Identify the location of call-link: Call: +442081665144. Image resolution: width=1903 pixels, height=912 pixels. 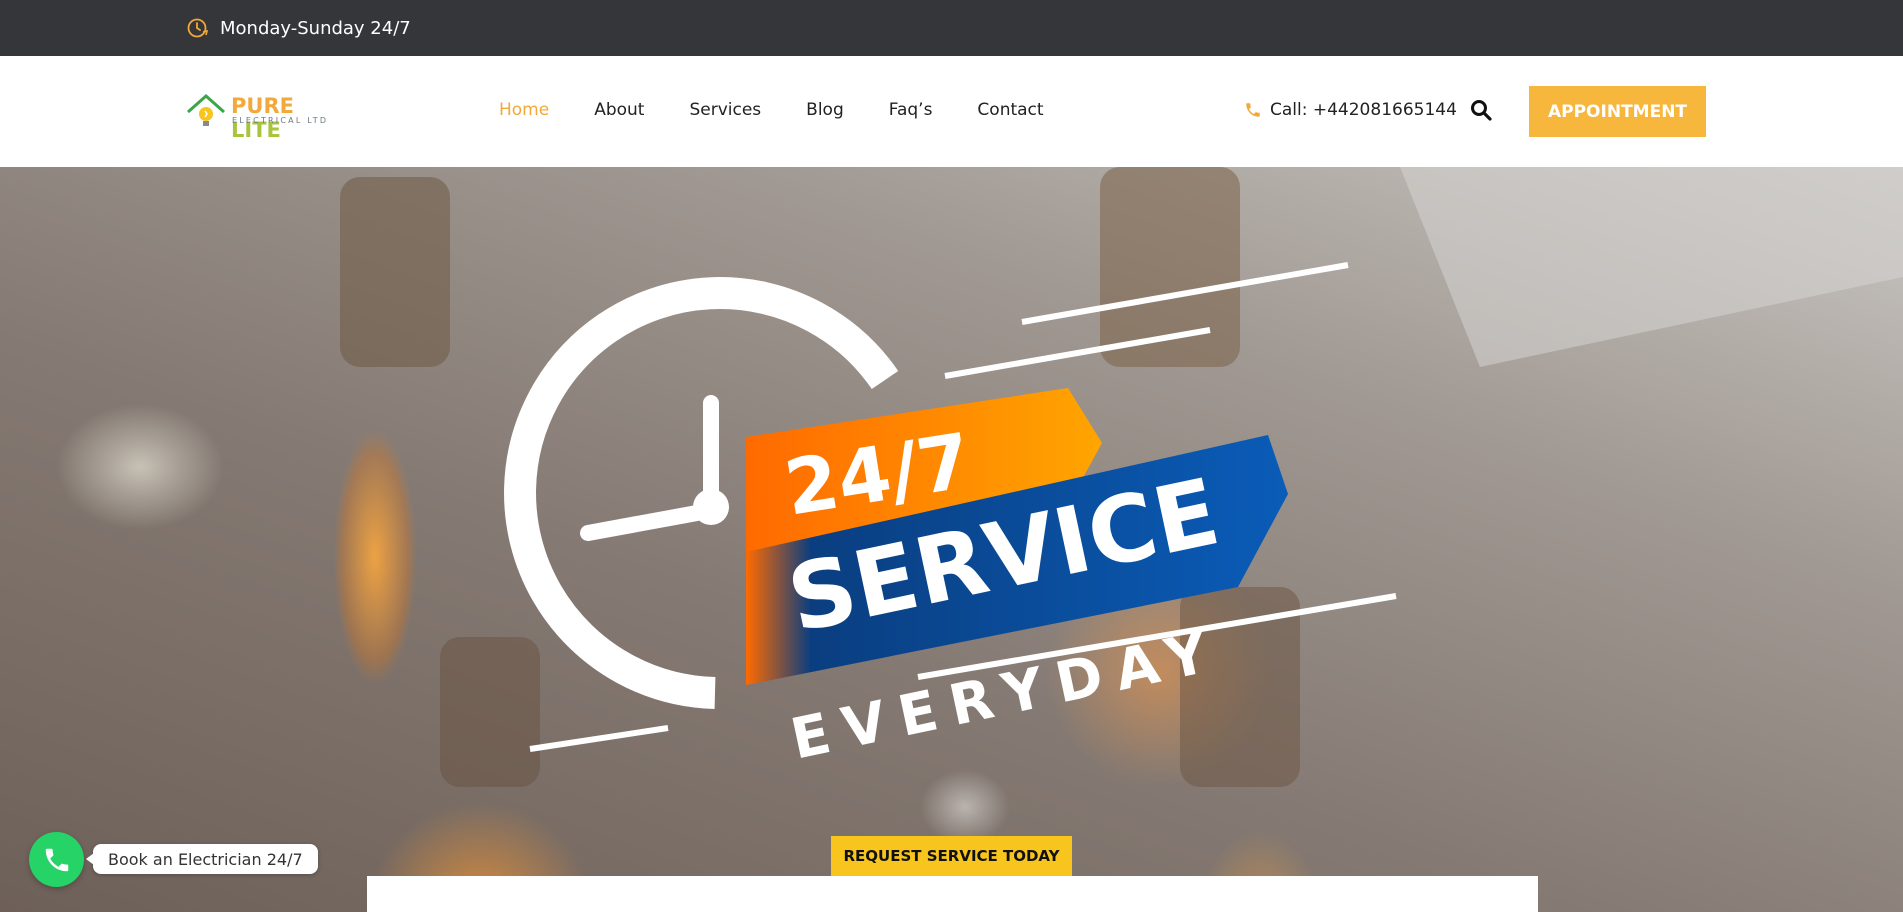
(1350, 110).